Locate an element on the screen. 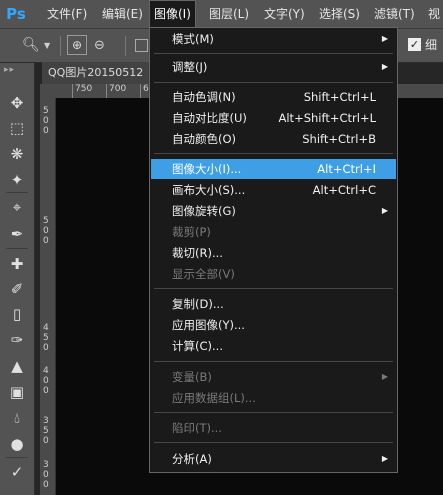  menu-view: 视 is located at coordinates (434, 14).